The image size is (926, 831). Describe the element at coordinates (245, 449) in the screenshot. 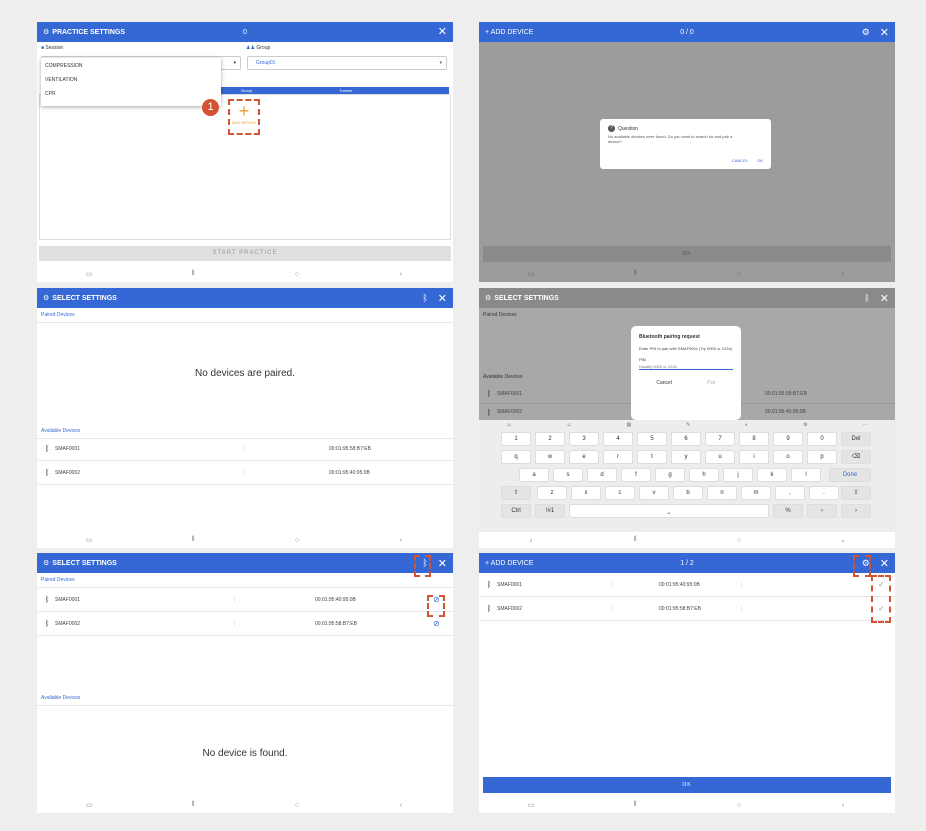

I see `device-row: ᛒ SMAF0001 | 00:01:95:58:B7:EB` at that location.